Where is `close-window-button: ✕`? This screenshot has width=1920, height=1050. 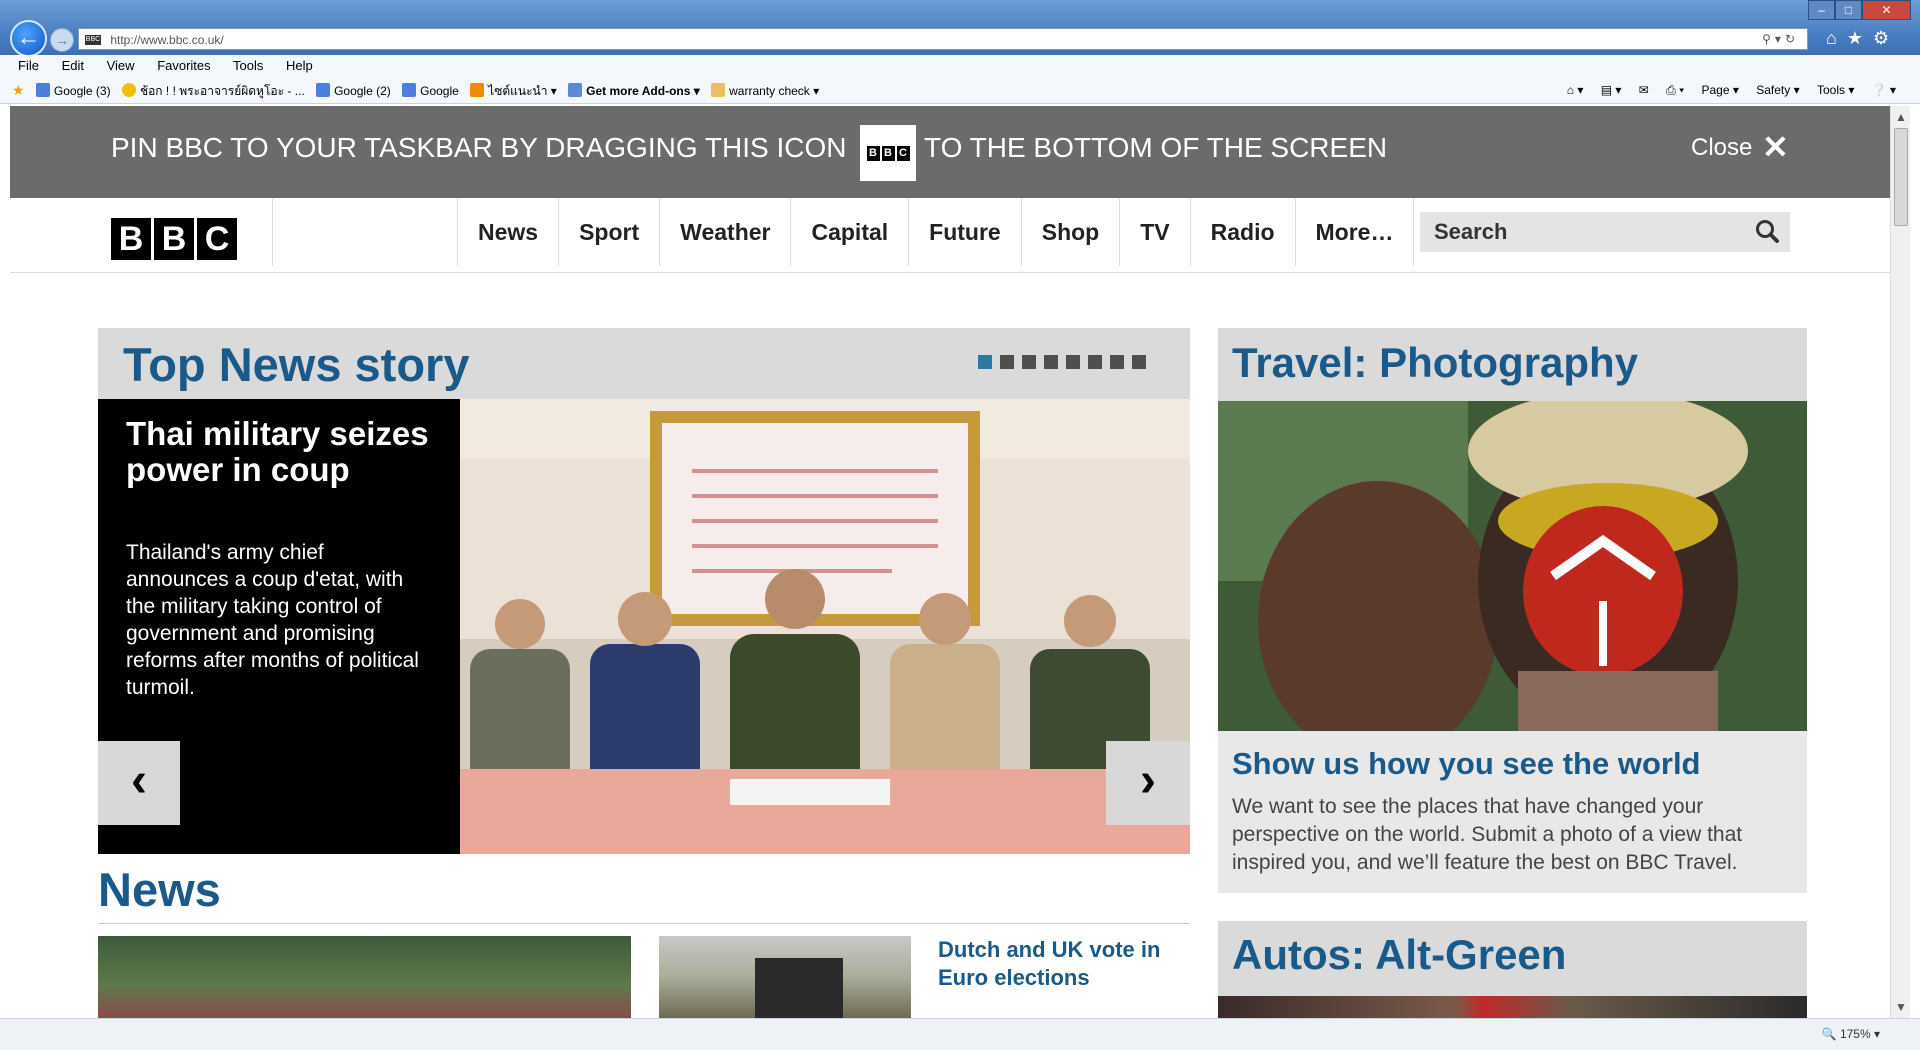
close-window-button: ✕ is located at coordinates (1886, 10).